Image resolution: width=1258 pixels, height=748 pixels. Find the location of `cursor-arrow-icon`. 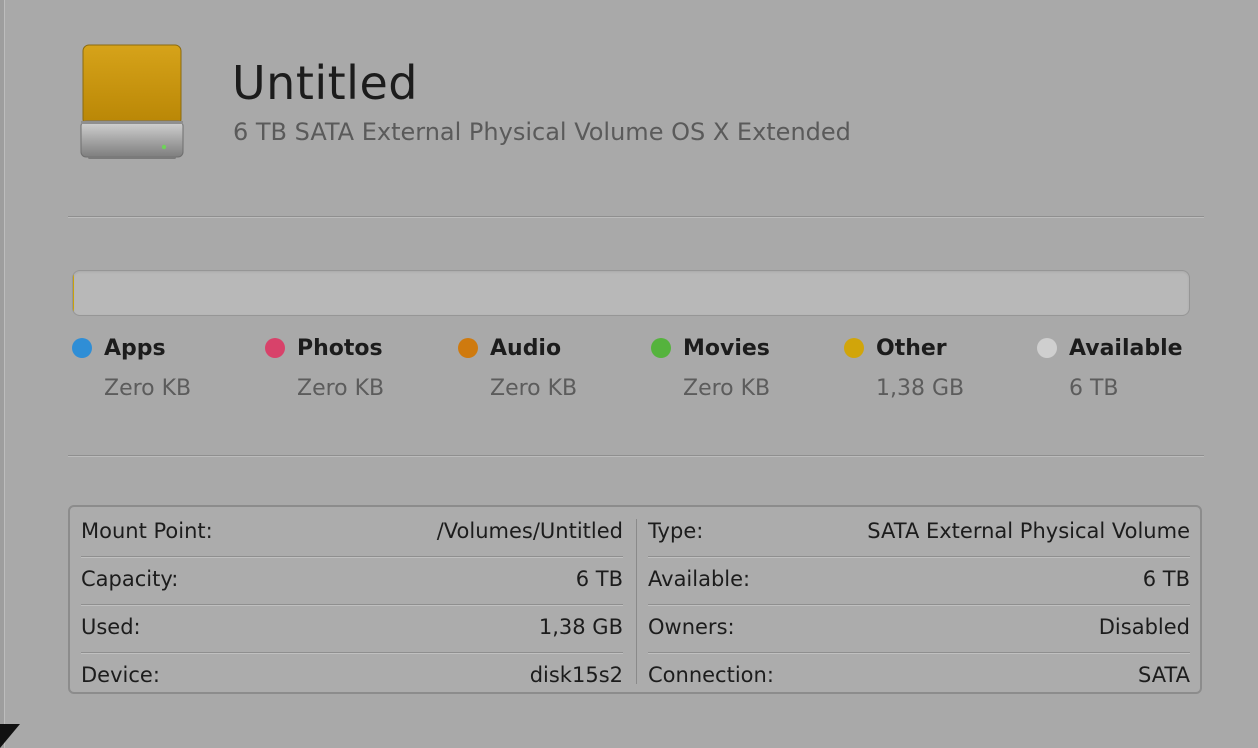

cursor-arrow-icon is located at coordinates (10, 736).